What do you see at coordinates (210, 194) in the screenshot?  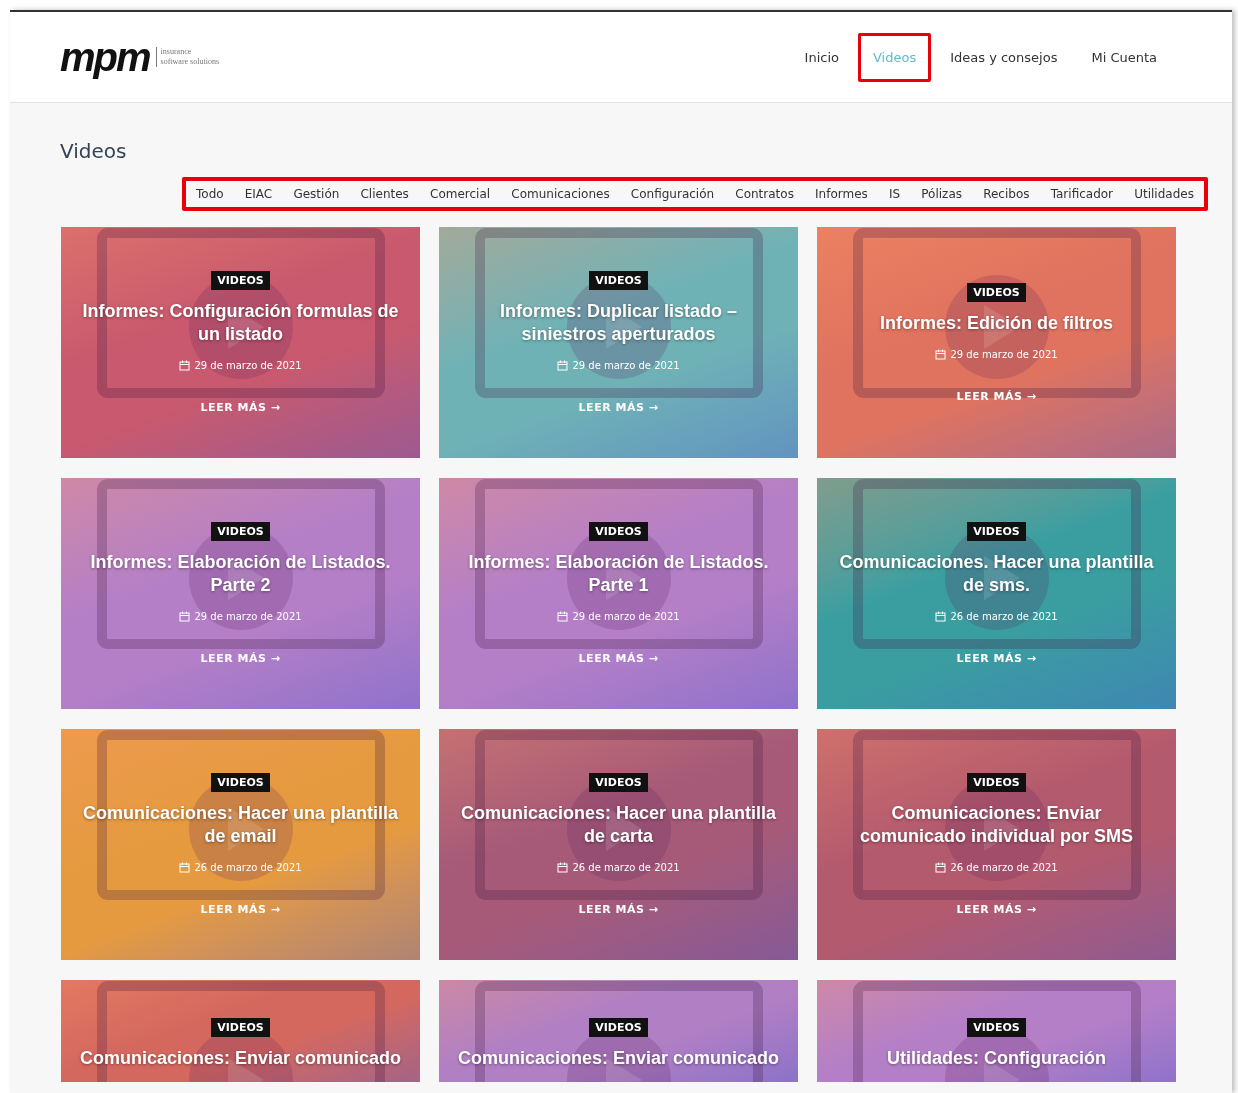 I see `category-filter: Todo` at bounding box center [210, 194].